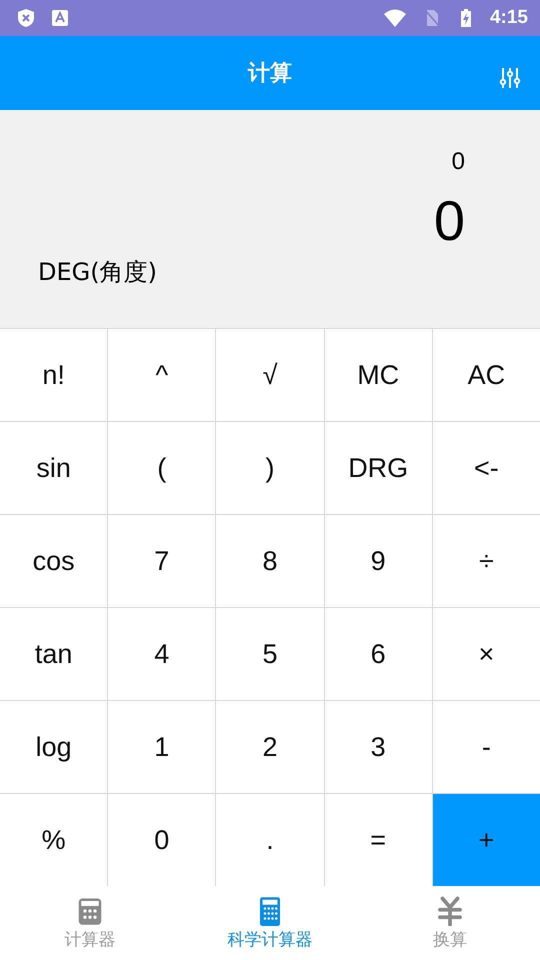 Image resolution: width=540 pixels, height=960 pixels. What do you see at coordinates (54, 840) in the screenshot?
I see `calculator-key: %` at bounding box center [54, 840].